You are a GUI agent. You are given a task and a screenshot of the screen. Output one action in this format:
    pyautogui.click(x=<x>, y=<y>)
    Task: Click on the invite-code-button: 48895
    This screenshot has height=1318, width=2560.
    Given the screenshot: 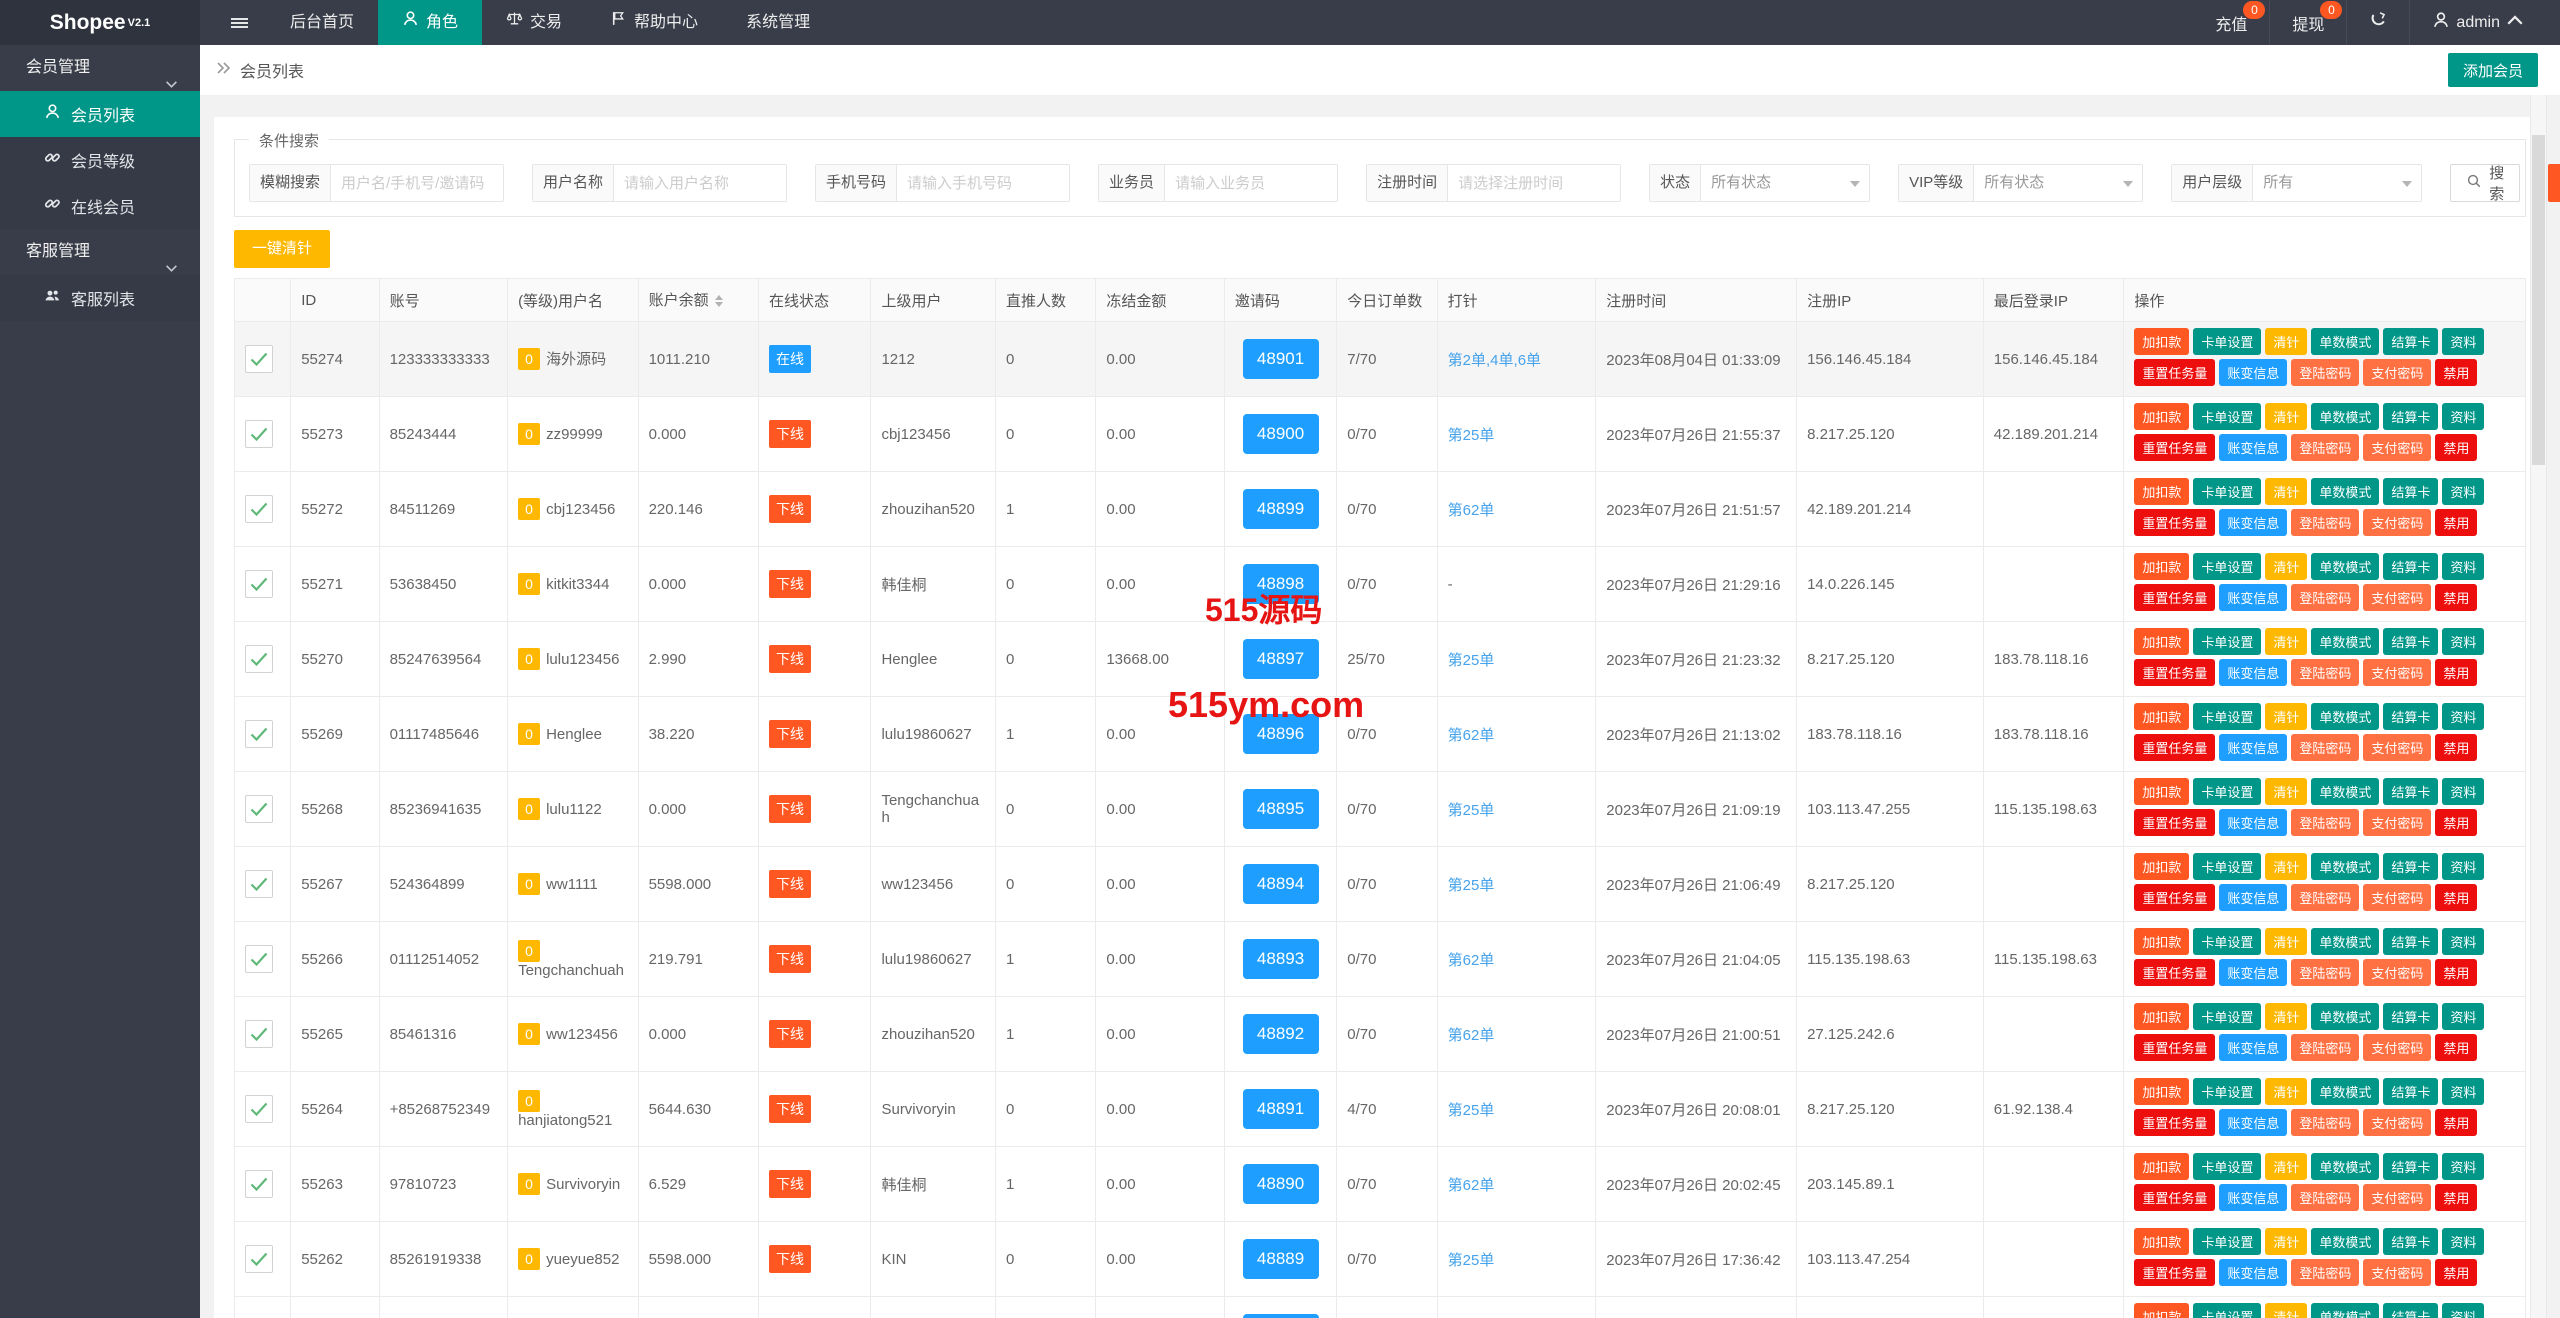 What is the action you would take?
    pyautogui.click(x=1280, y=809)
    